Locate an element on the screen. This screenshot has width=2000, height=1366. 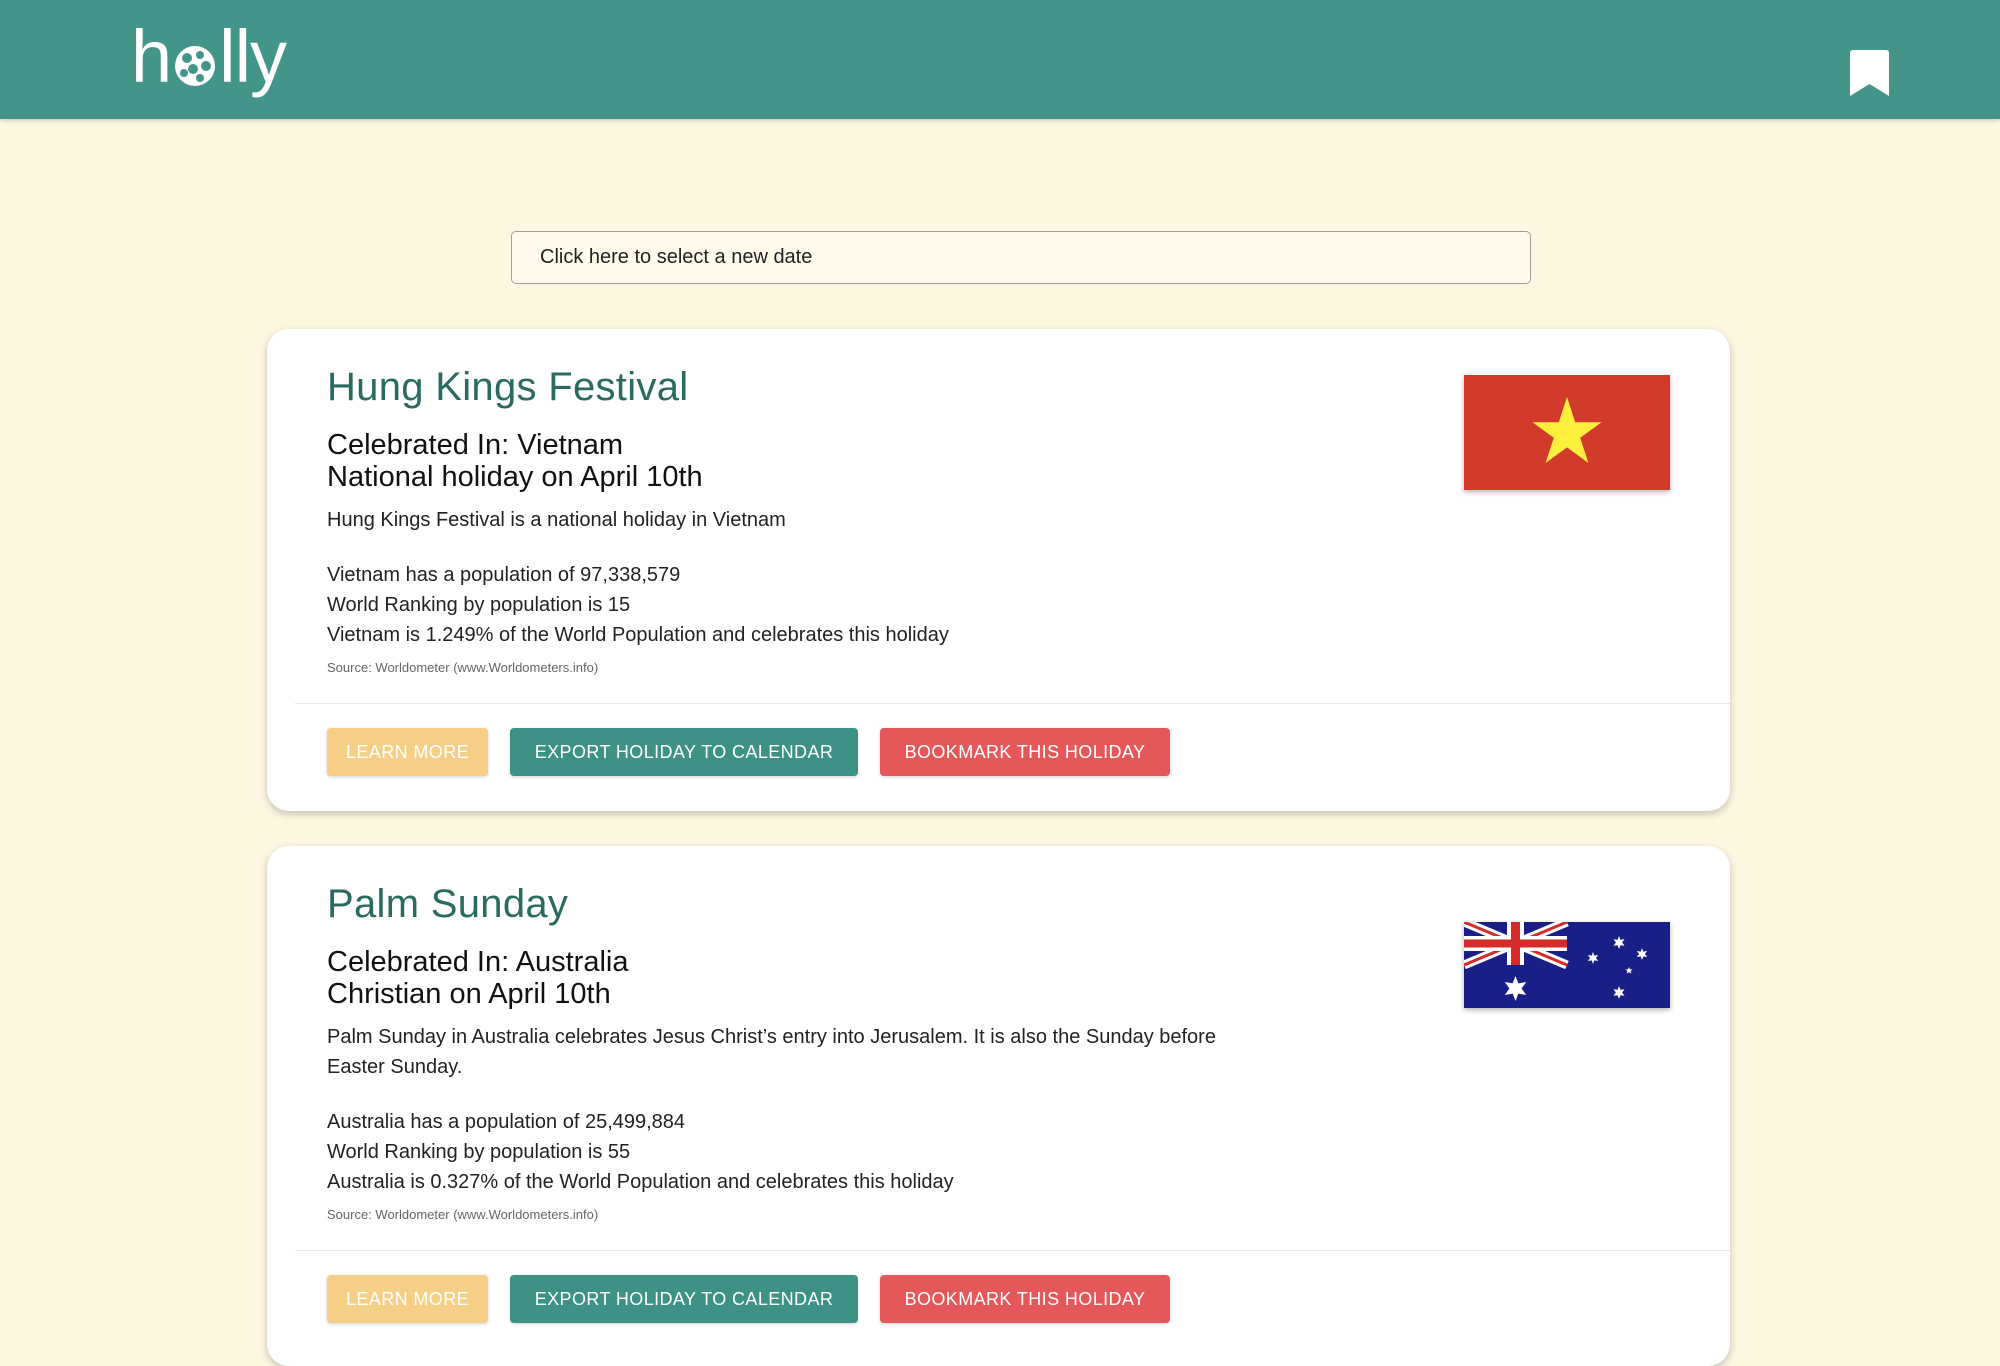
bookmark-icon is located at coordinates (1869, 73).